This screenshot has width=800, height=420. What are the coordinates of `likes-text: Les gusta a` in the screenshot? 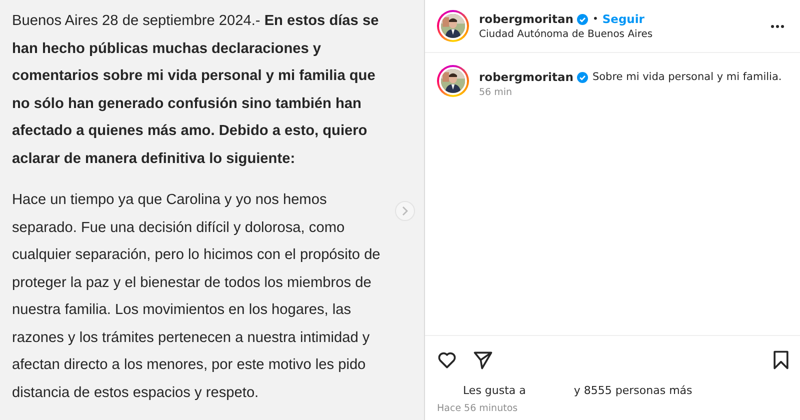 It's located at (494, 390).